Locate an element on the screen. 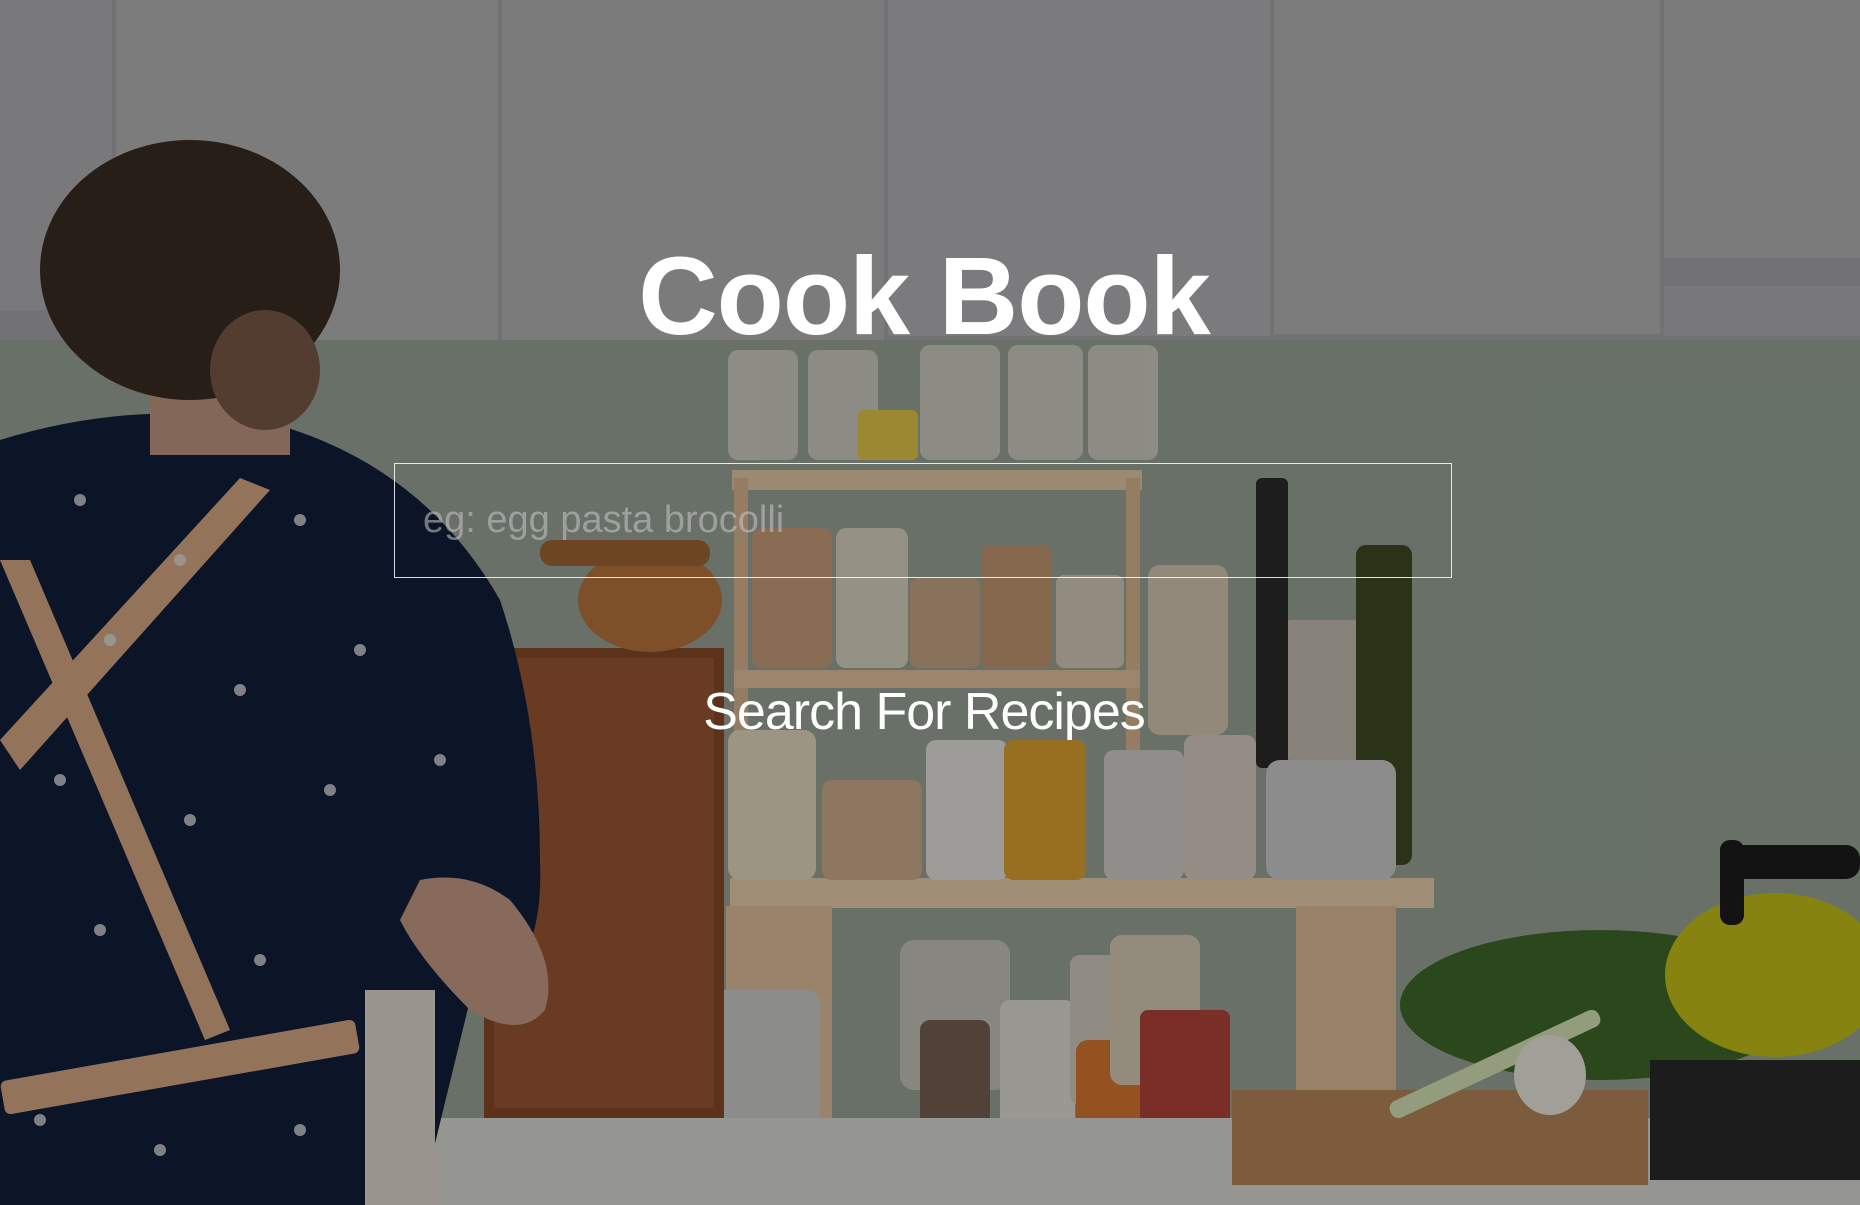 The image size is (1860, 1205). search-recipes-button: Search For Recipes is located at coordinates (924, 712).